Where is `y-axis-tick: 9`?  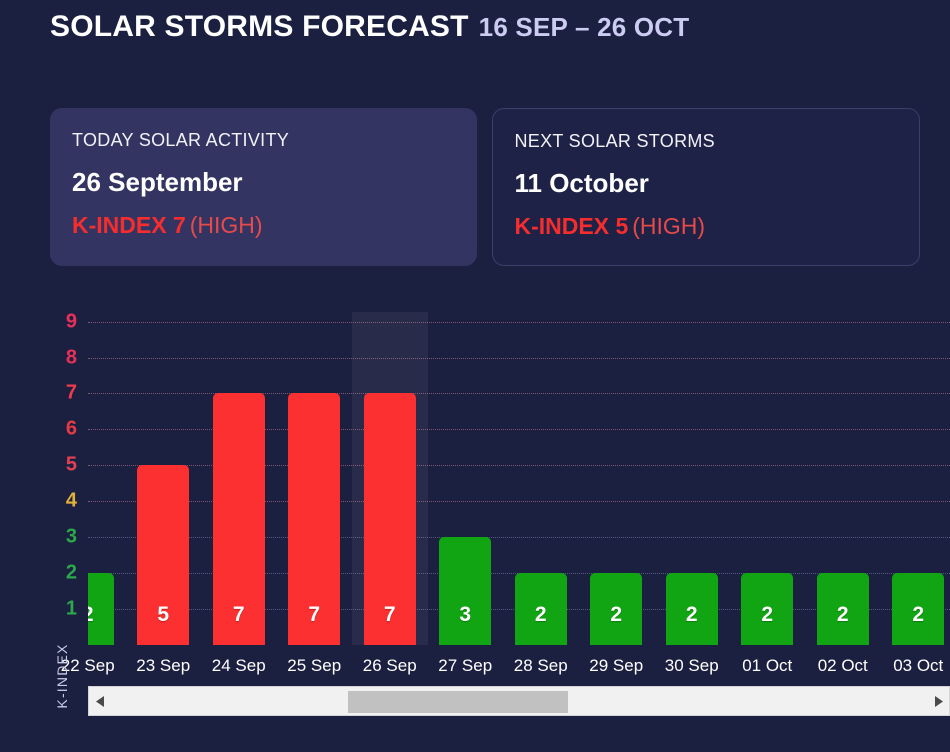
y-axis-tick: 9 is located at coordinates (71, 321).